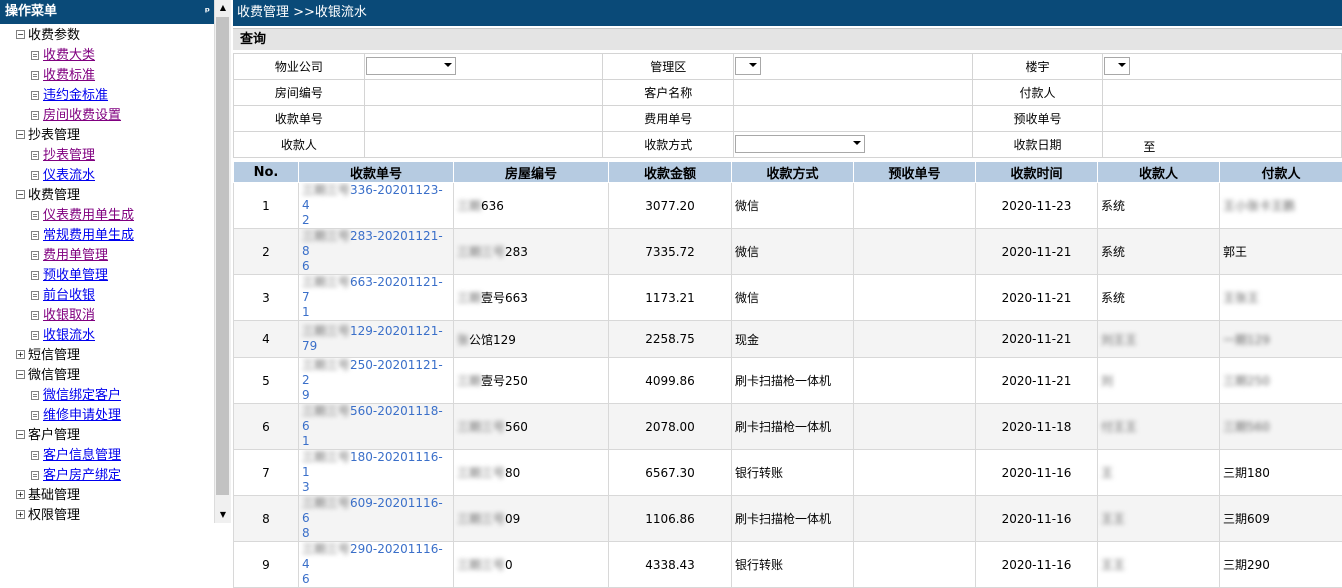 The image size is (1342, 588). What do you see at coordinates (376, 172) in the screenshot?
I see `column-header: 收款单号` at bounding box center [376, 172].